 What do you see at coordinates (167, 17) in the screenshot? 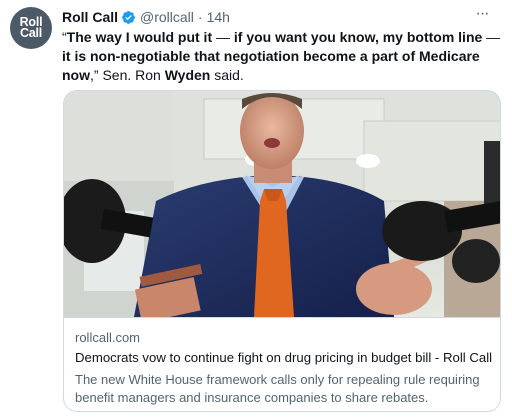
I see `account-handle: @rollcall` at bounding box center [167, 17].